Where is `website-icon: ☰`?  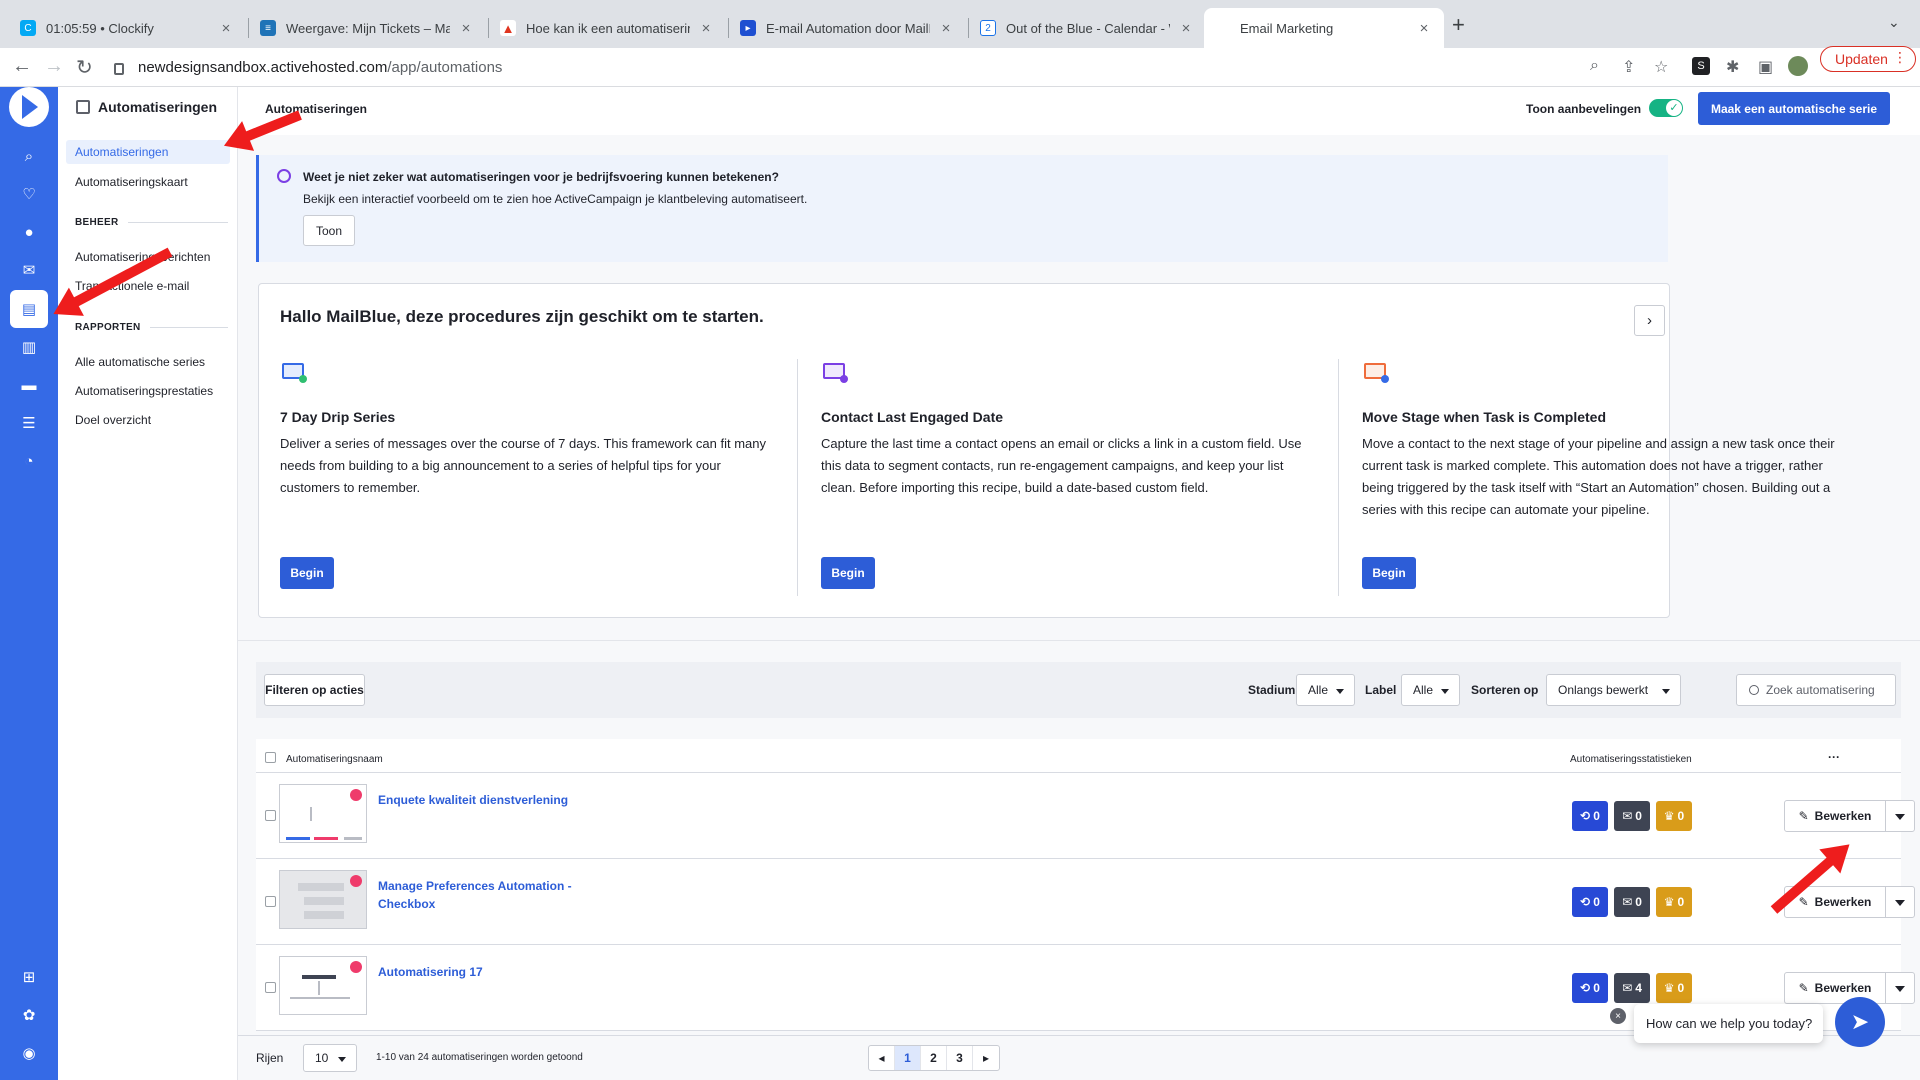 website-icon: ☰ is located at coordinates (29, 423).